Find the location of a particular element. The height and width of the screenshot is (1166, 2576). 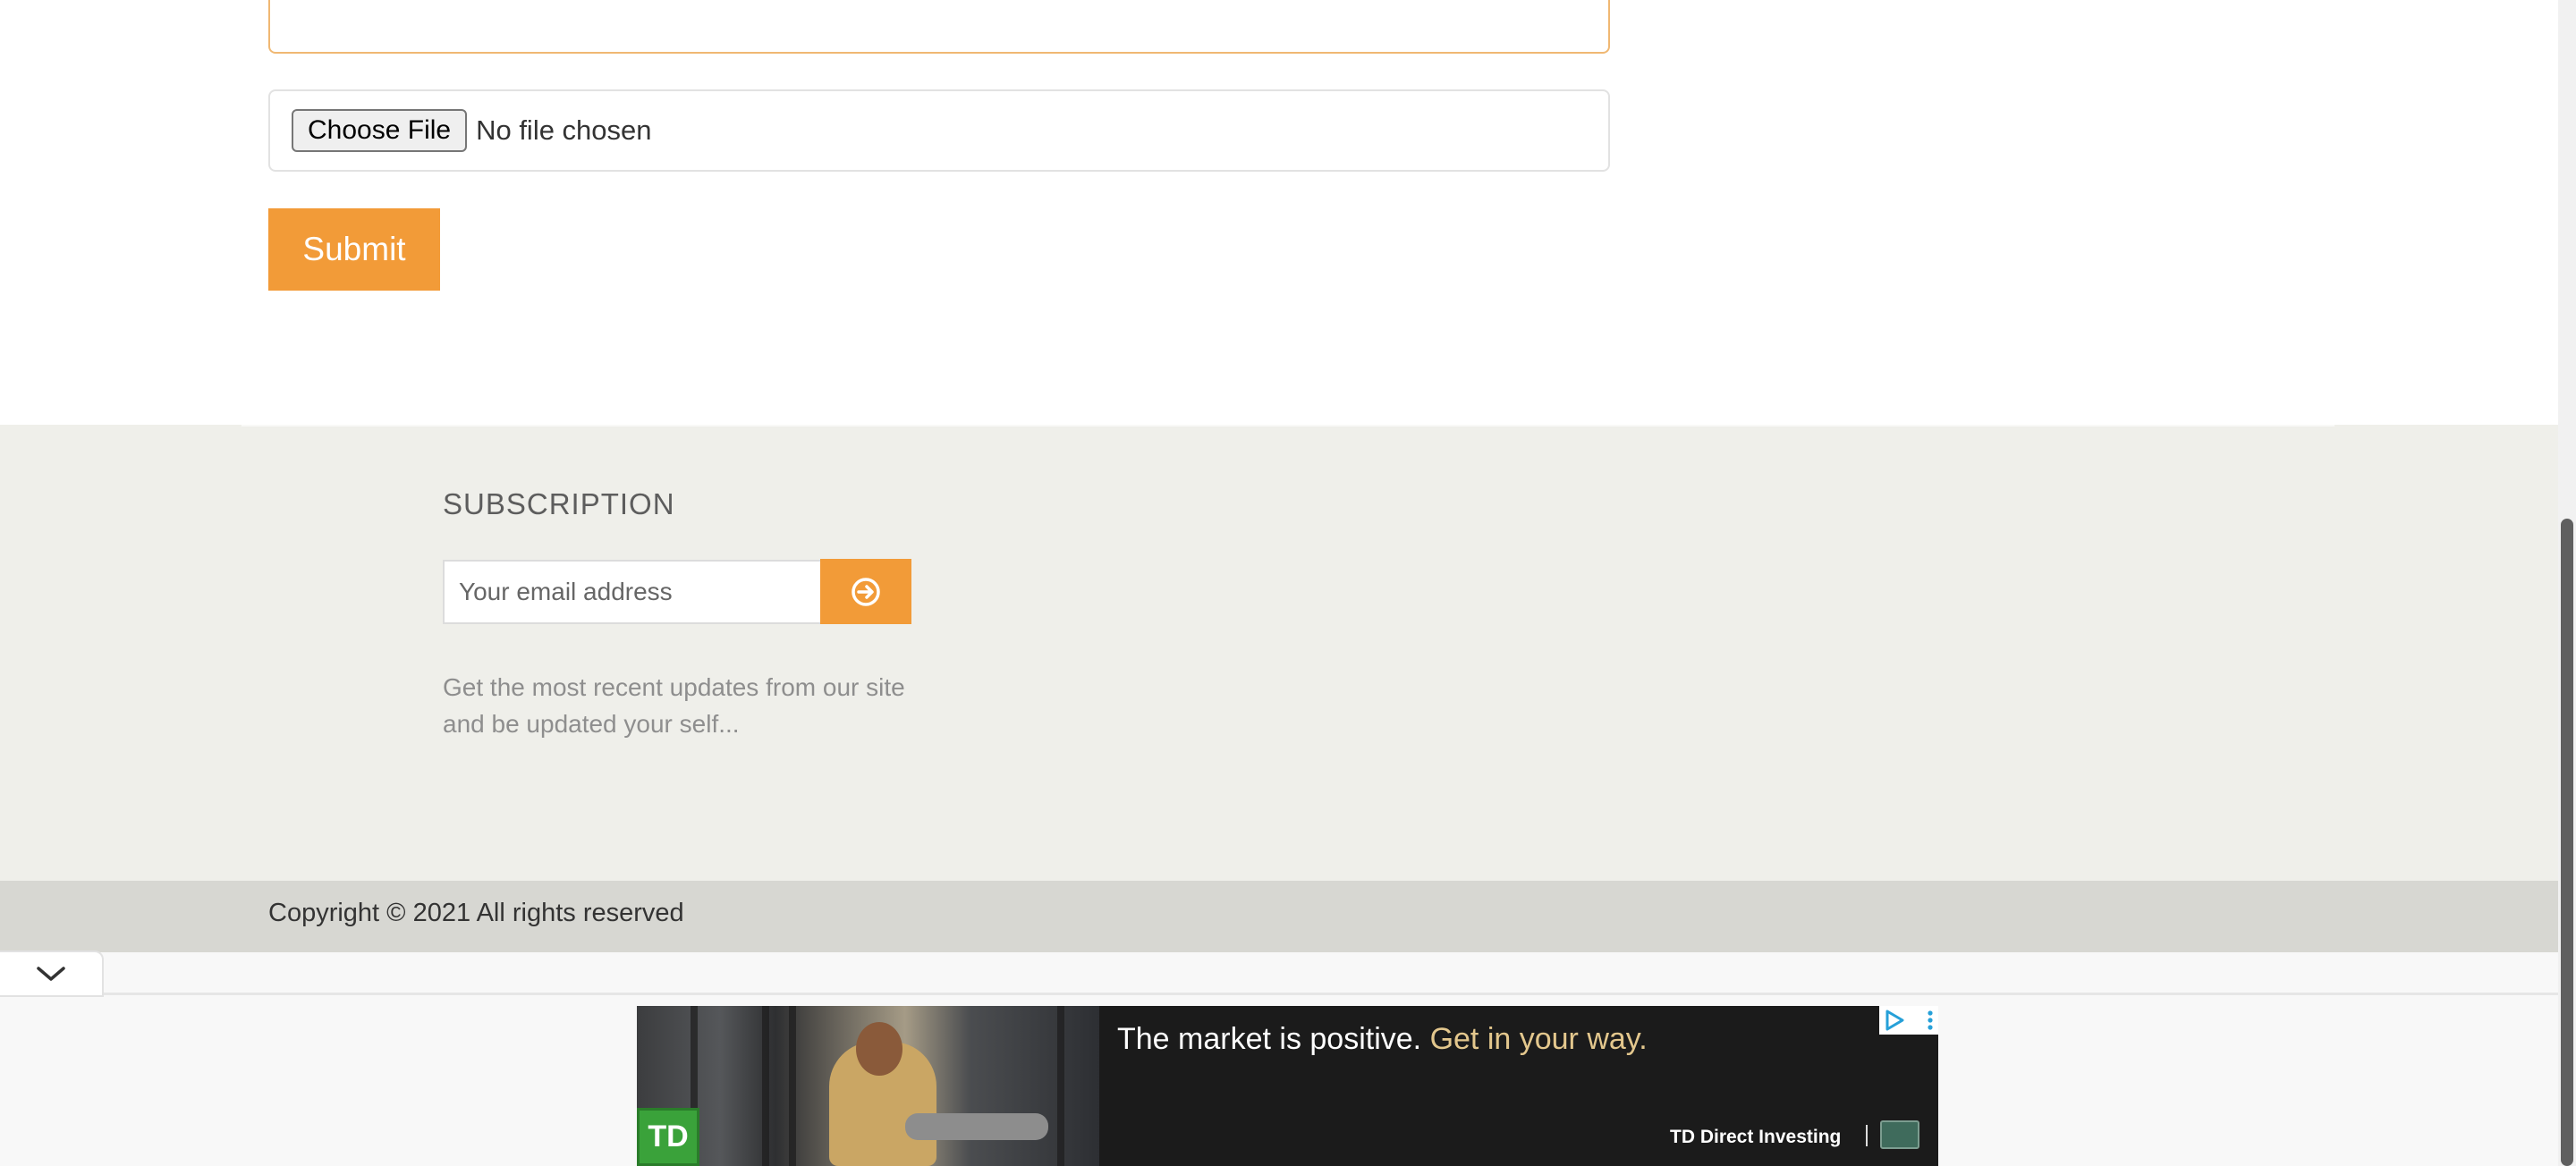

file-upload-field: Choose File No file chosen is located at coordinates (939, 130).